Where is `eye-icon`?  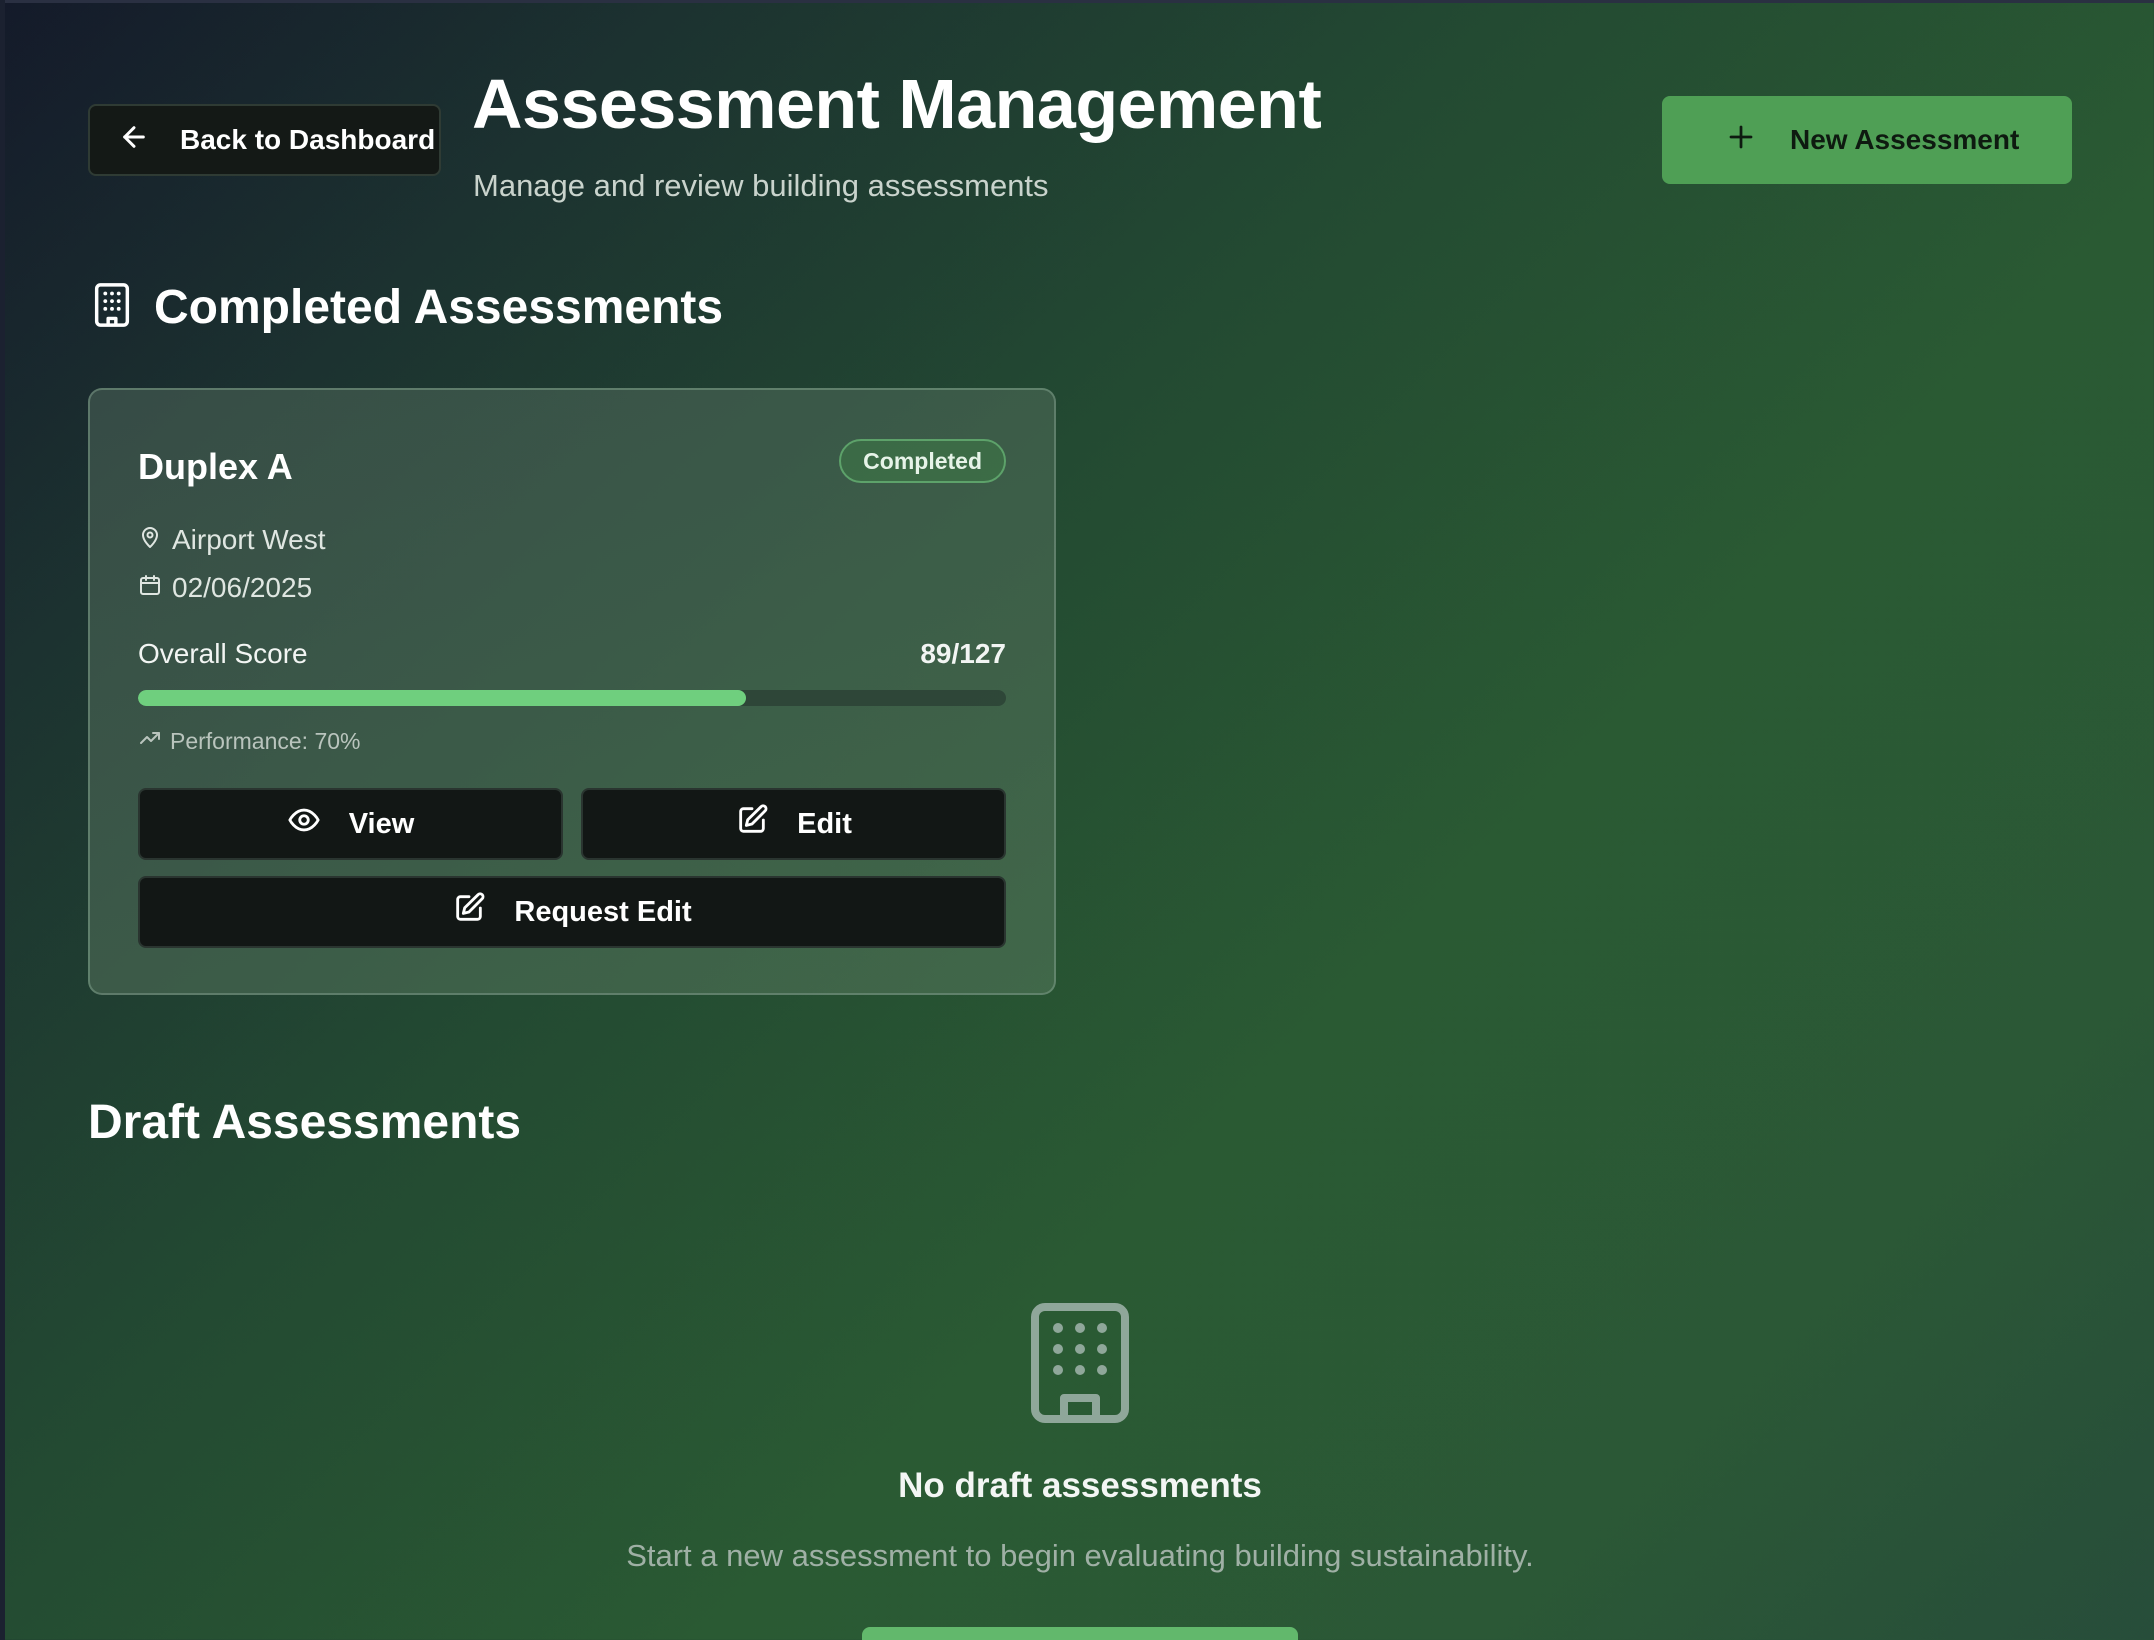 eye-icon is located at coordinates (304, 824).